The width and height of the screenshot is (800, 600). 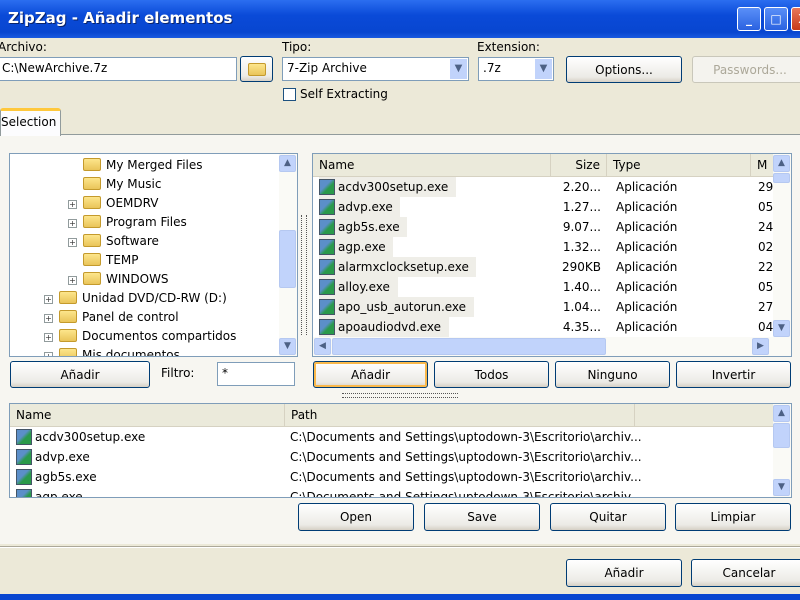 I want to click on vertical-splitter, so click(x=304, y=275).